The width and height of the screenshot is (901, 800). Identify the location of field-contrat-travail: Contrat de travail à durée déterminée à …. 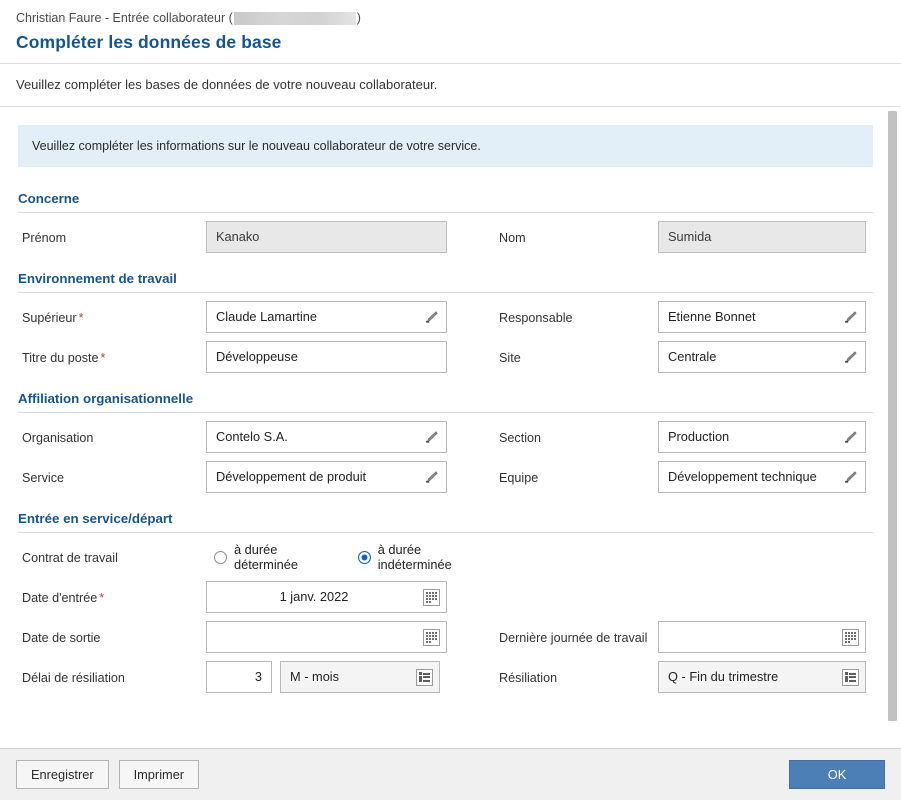
(254, 557).